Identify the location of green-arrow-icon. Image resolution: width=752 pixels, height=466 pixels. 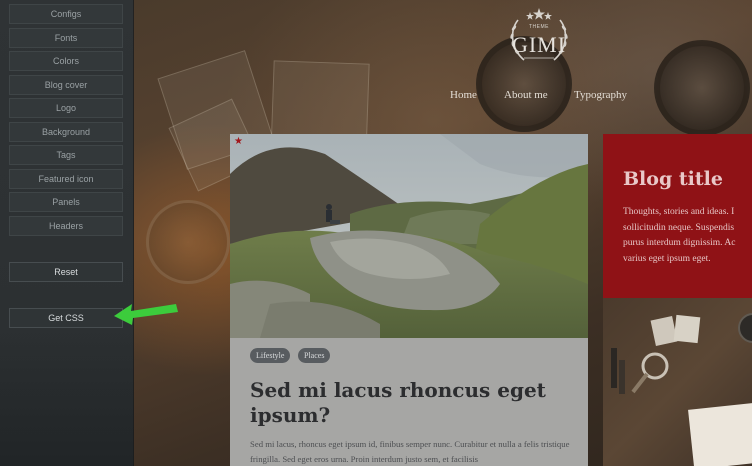
(147, 315).